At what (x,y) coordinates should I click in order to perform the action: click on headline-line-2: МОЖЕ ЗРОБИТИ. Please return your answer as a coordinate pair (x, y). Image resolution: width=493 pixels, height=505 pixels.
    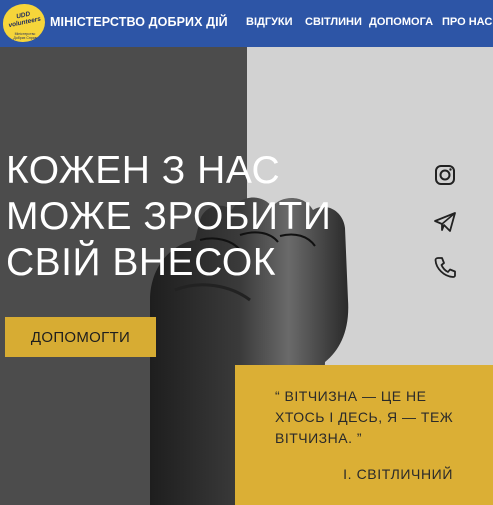
    Looking at the image, I should click on (169, 216).